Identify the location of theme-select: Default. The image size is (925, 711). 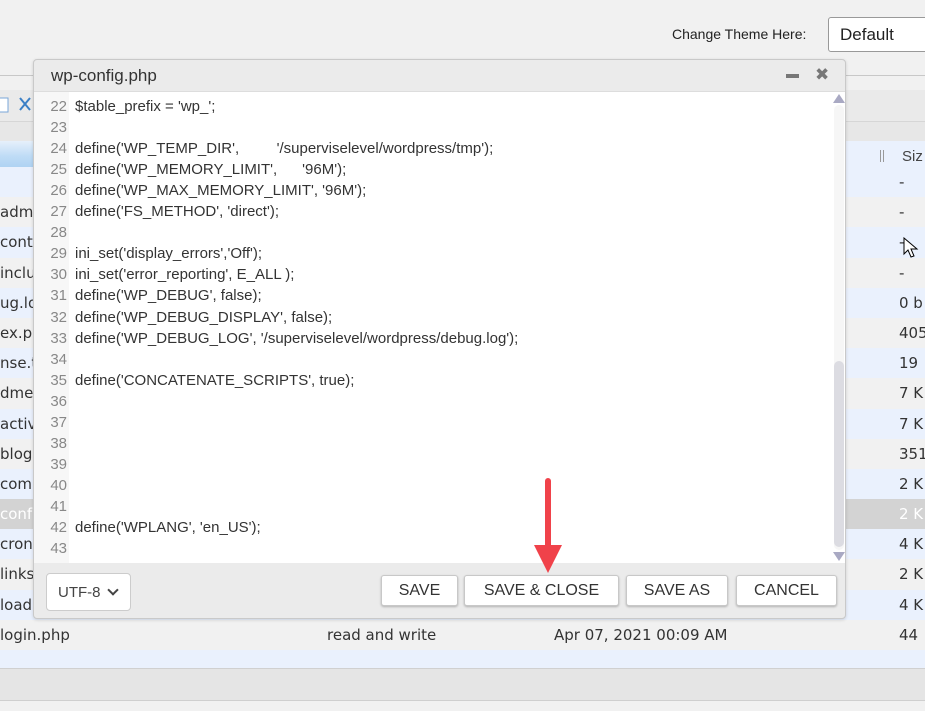
(876, 34).